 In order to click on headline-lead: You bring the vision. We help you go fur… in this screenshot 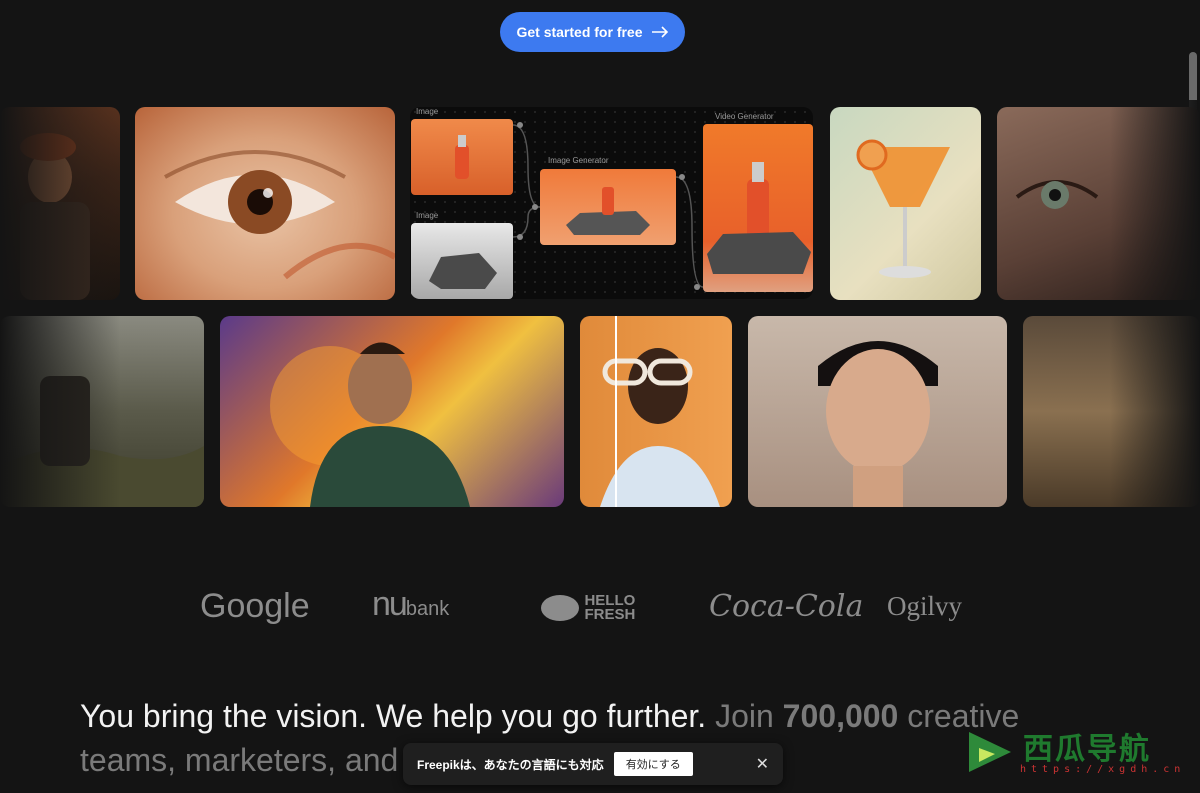, I will do `click(393, 716)`.